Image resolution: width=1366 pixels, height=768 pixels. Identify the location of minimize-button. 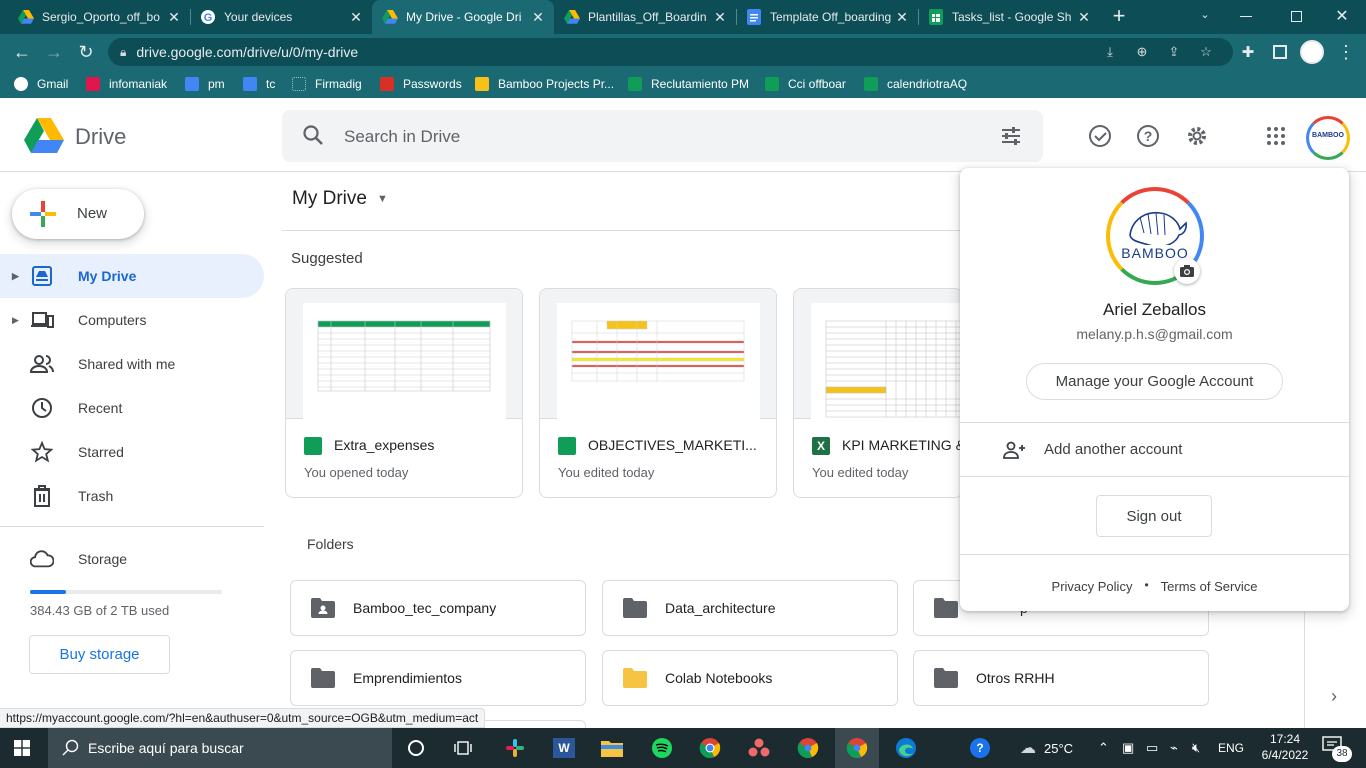
(1246, 16).